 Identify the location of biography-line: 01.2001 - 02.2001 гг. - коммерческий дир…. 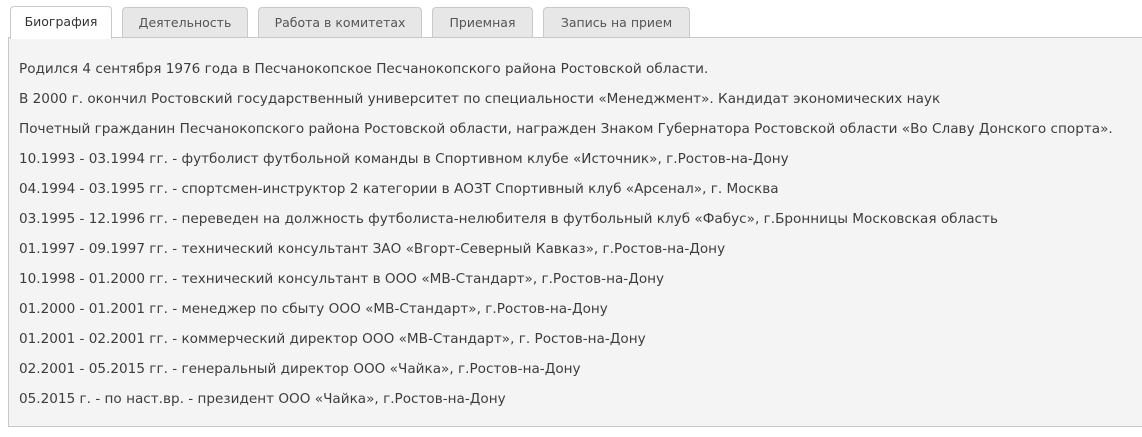
(332, 339).